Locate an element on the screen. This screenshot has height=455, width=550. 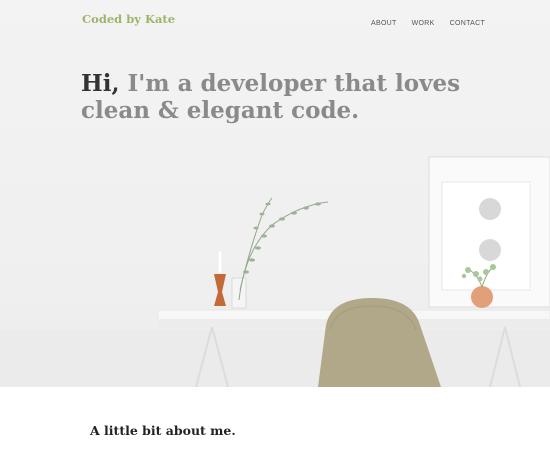
nav-item-contact: CONTACT is located at coordinates (467, 23).